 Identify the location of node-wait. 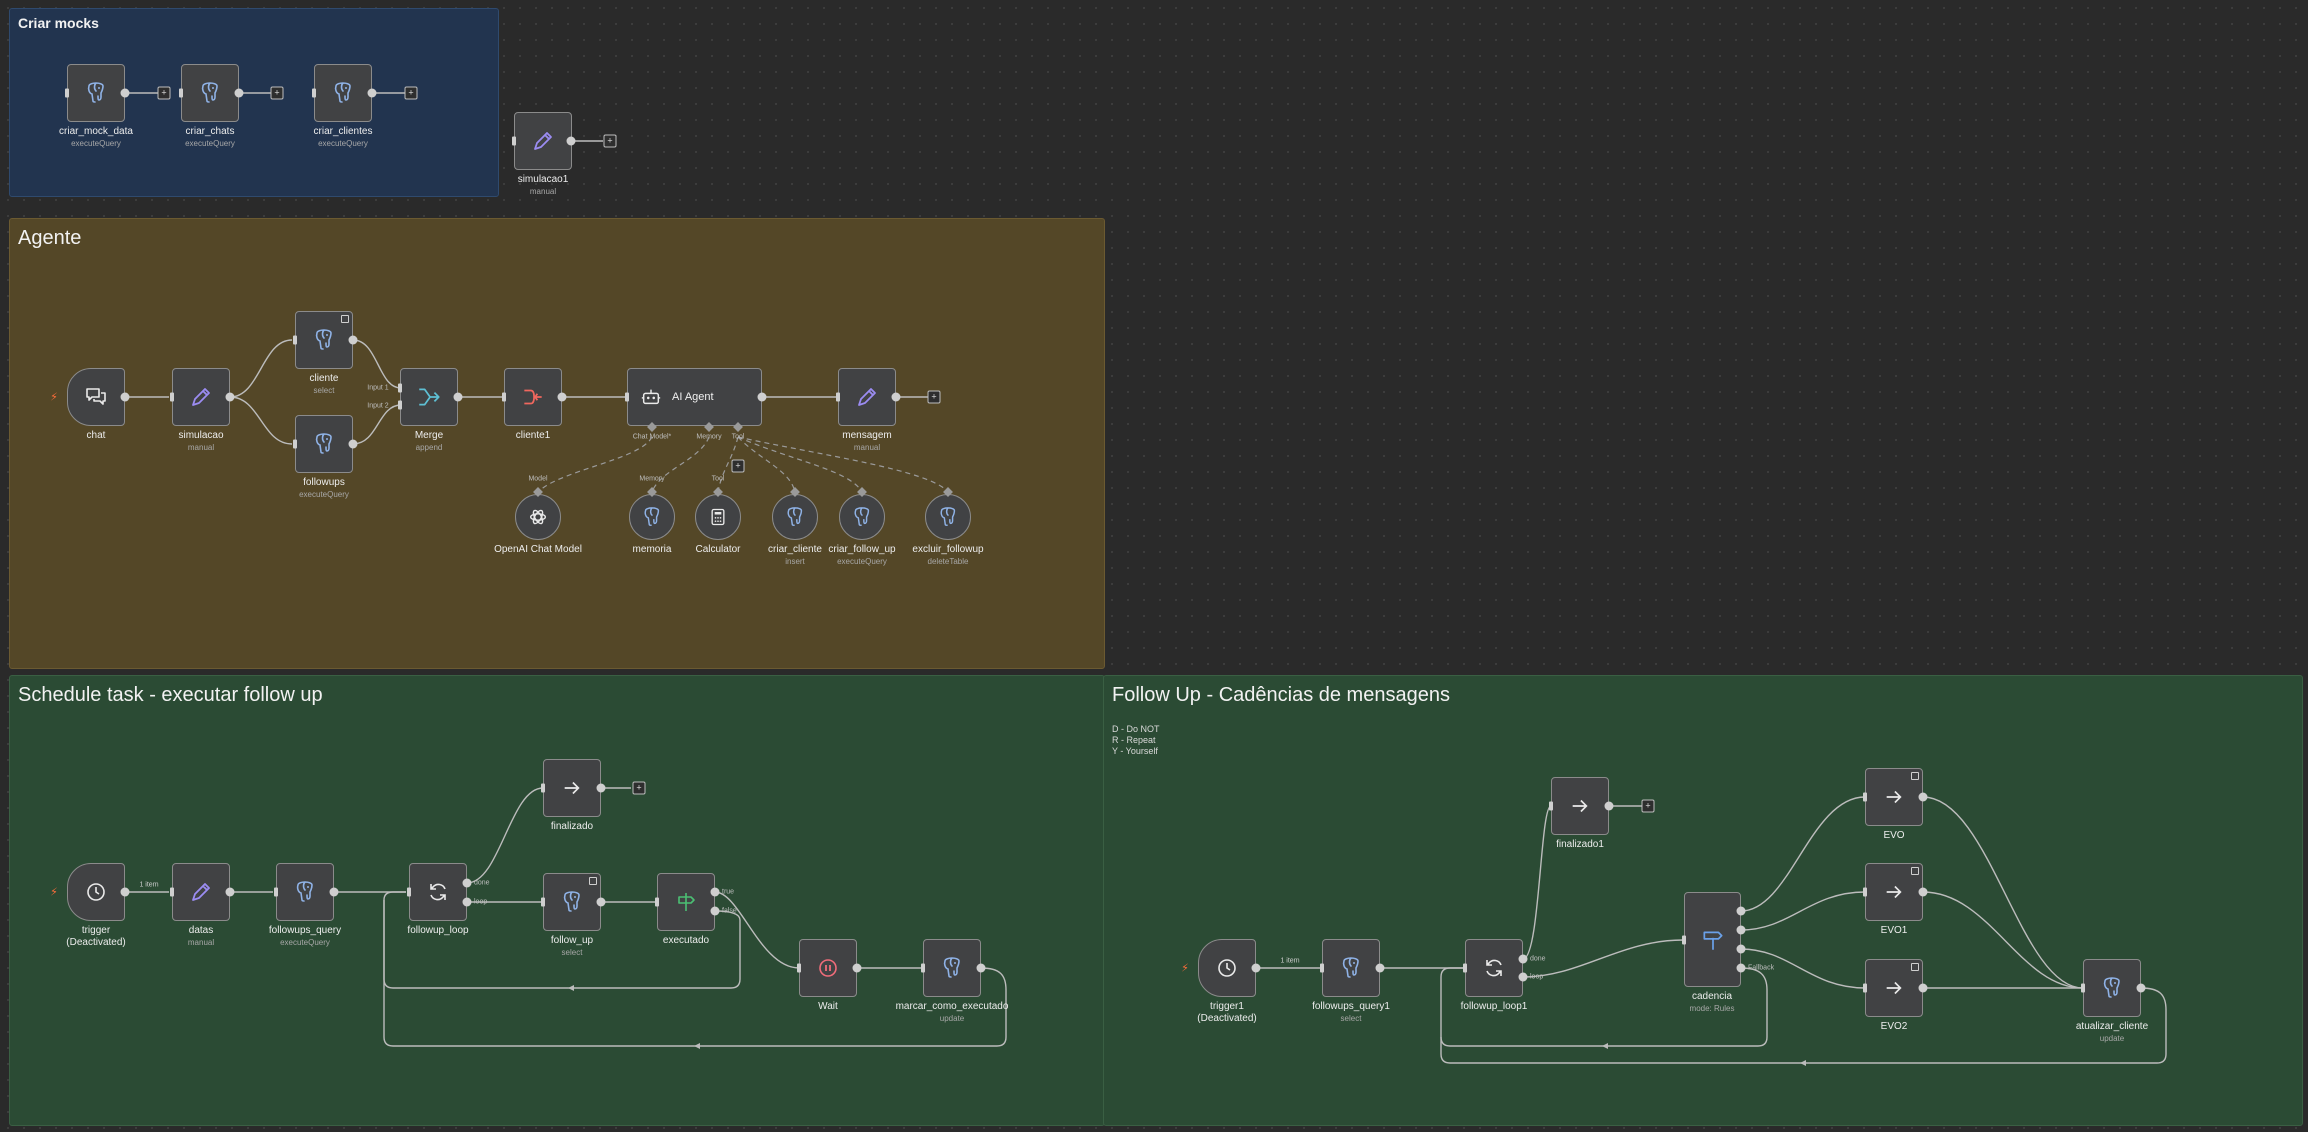
(828, 968).